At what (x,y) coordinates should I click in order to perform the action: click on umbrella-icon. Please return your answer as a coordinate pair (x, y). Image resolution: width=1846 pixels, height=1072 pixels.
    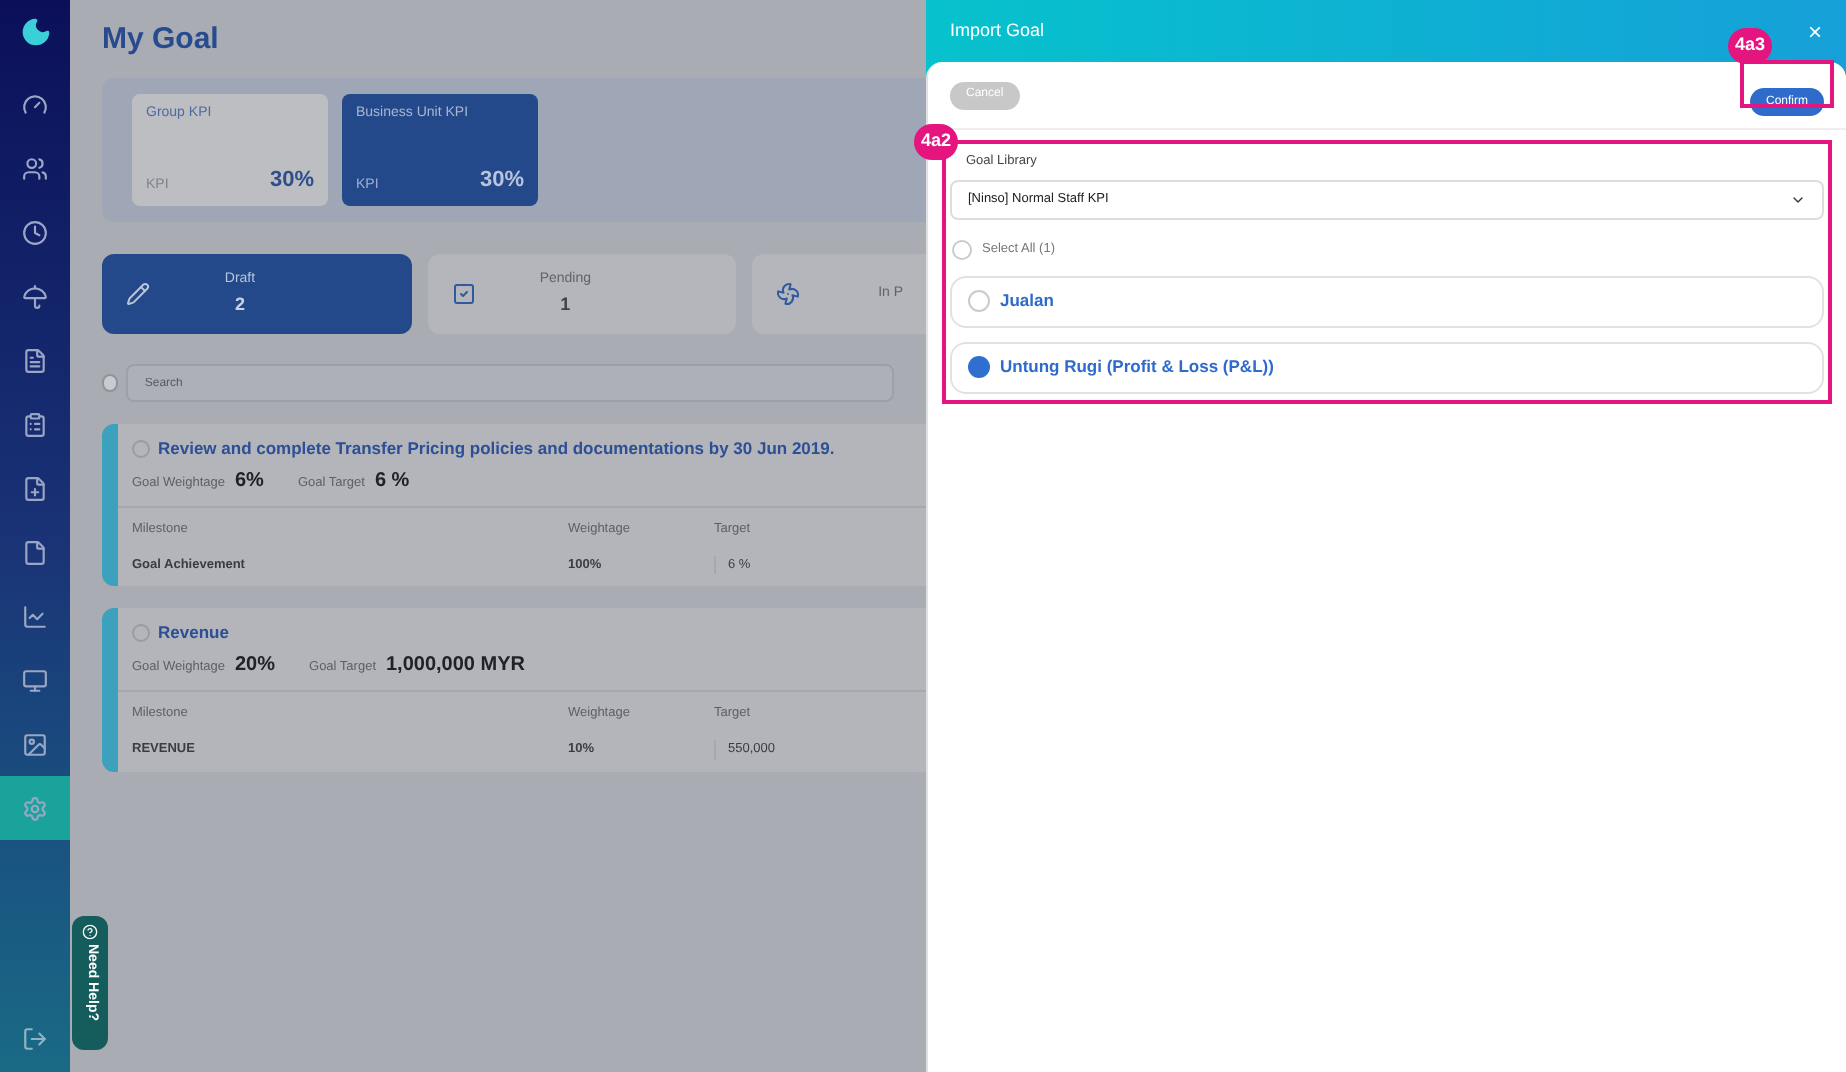
    Looking at the image, I should click on (35, 296).